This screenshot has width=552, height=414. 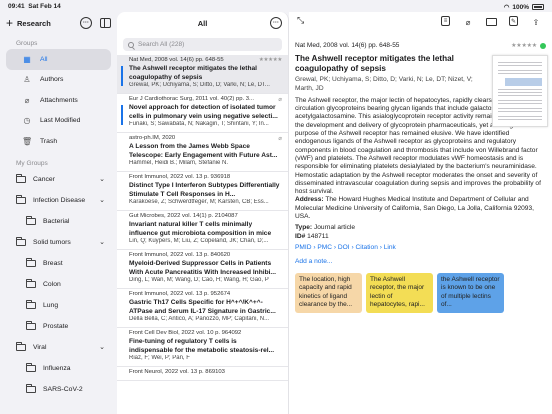 What do you see at coordinates (318, 236) in the screenshot?
I see `id-value: 148711` at bounding box center [318, 236].